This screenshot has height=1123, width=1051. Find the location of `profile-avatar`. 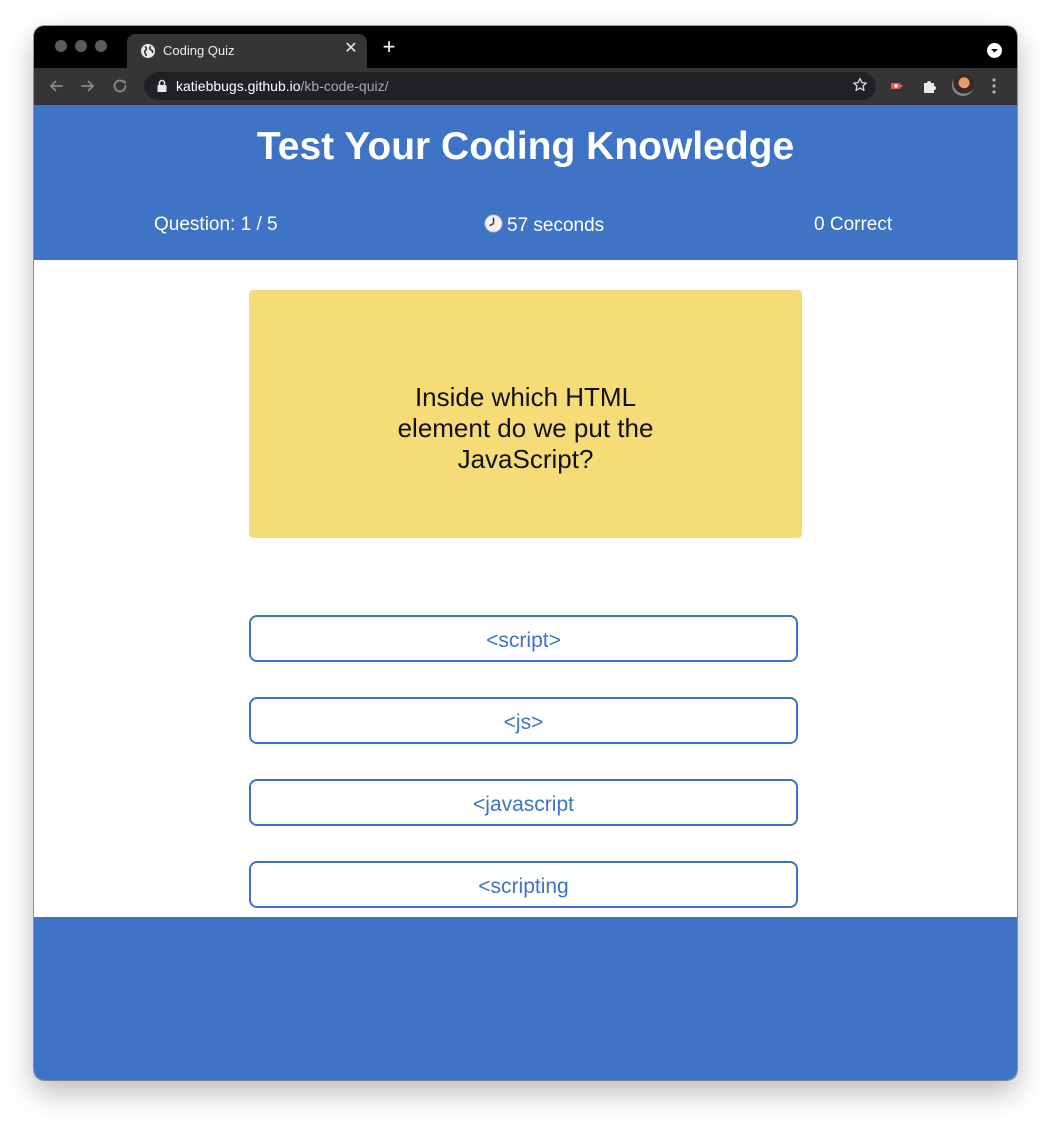

profile-avatar is located at coordinates (963, 85).